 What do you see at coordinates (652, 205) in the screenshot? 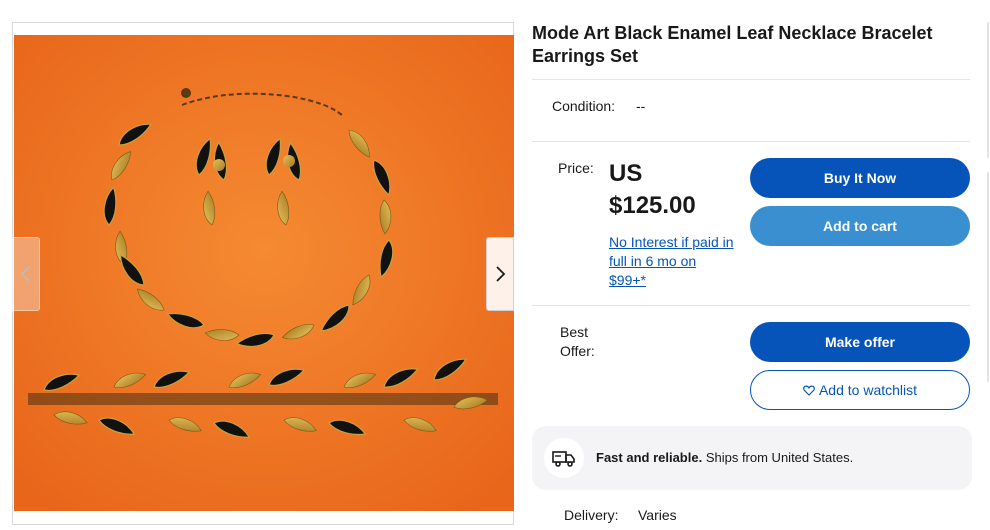
I see `price-amount: $125.00` at bounding box center [652, 205].